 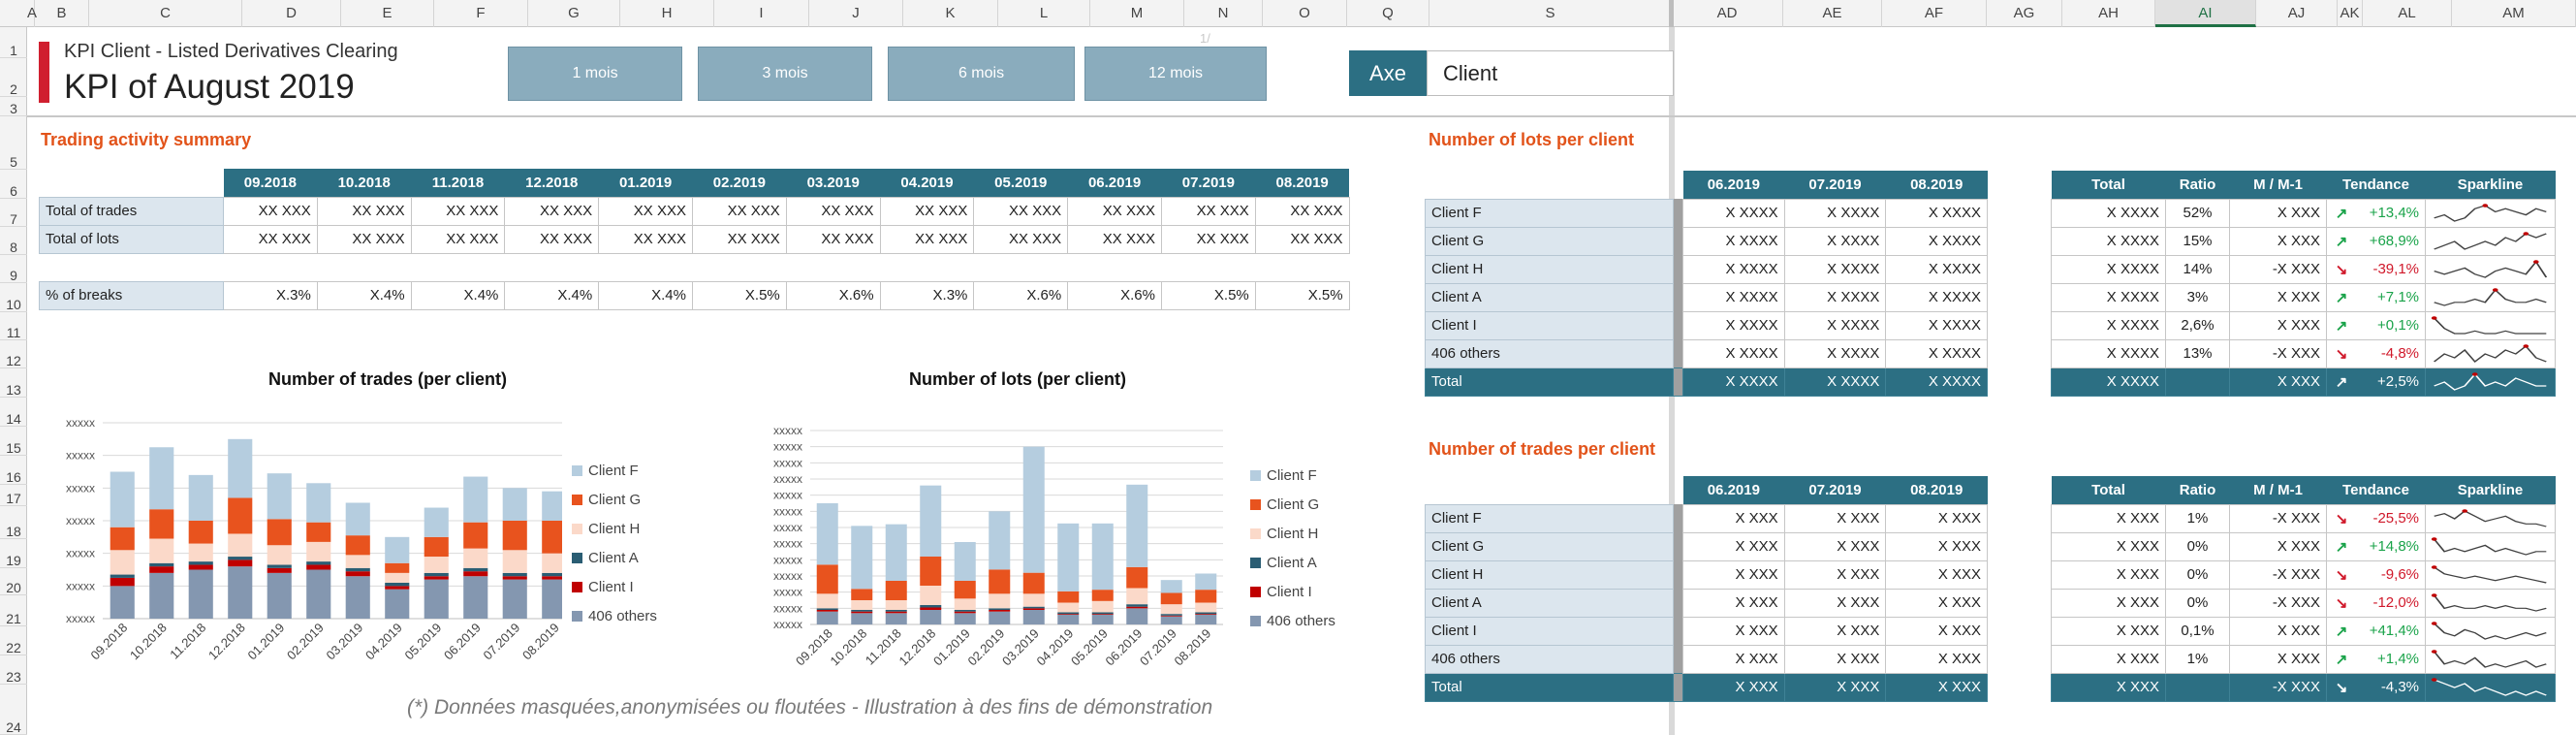 What do you see at coordinates (1549, 325) in the screenshot?
I see `client-label: Client I` at bounding box center [1549, 325].